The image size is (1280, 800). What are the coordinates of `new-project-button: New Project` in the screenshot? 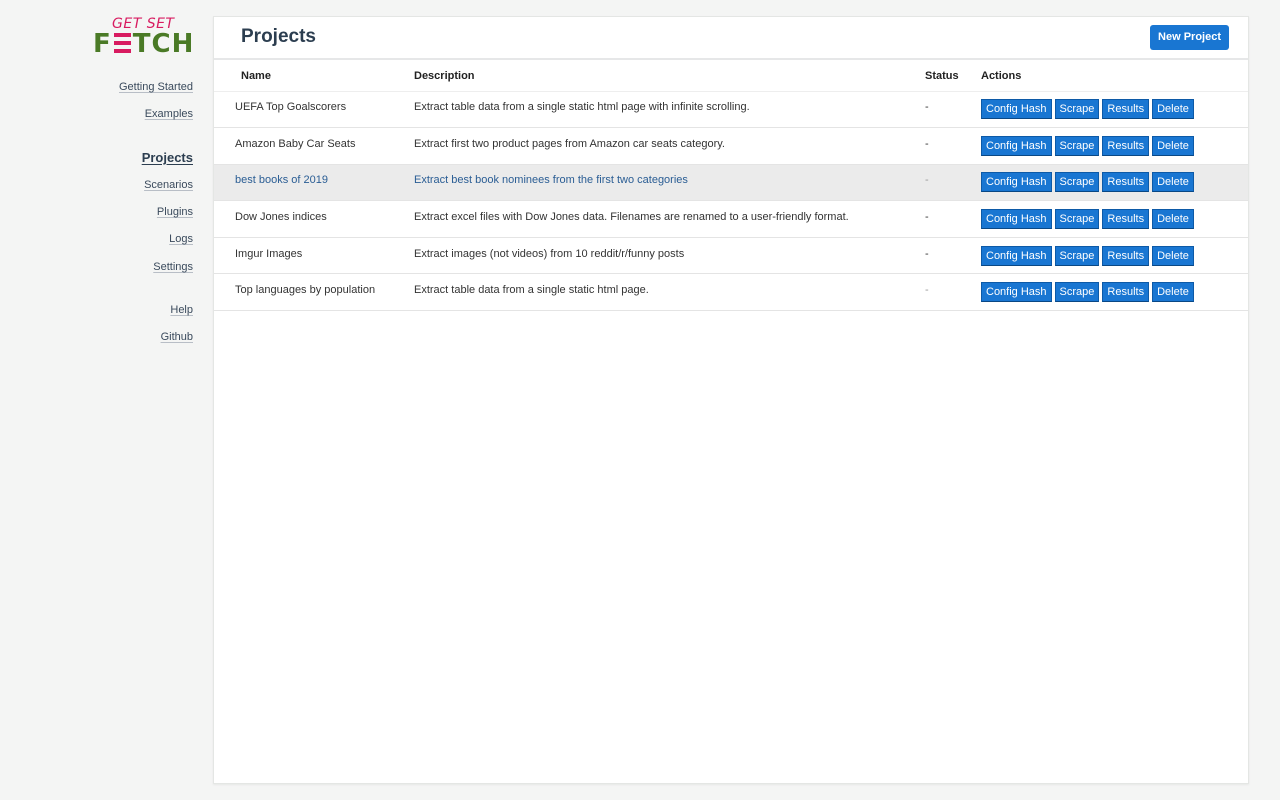 It's located at (1189, 37).